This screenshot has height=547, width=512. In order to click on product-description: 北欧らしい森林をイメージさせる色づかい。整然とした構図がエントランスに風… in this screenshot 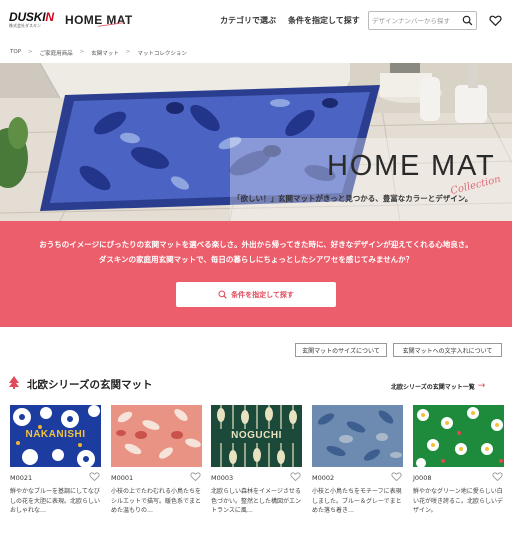, I will do `click(256, 501)`.